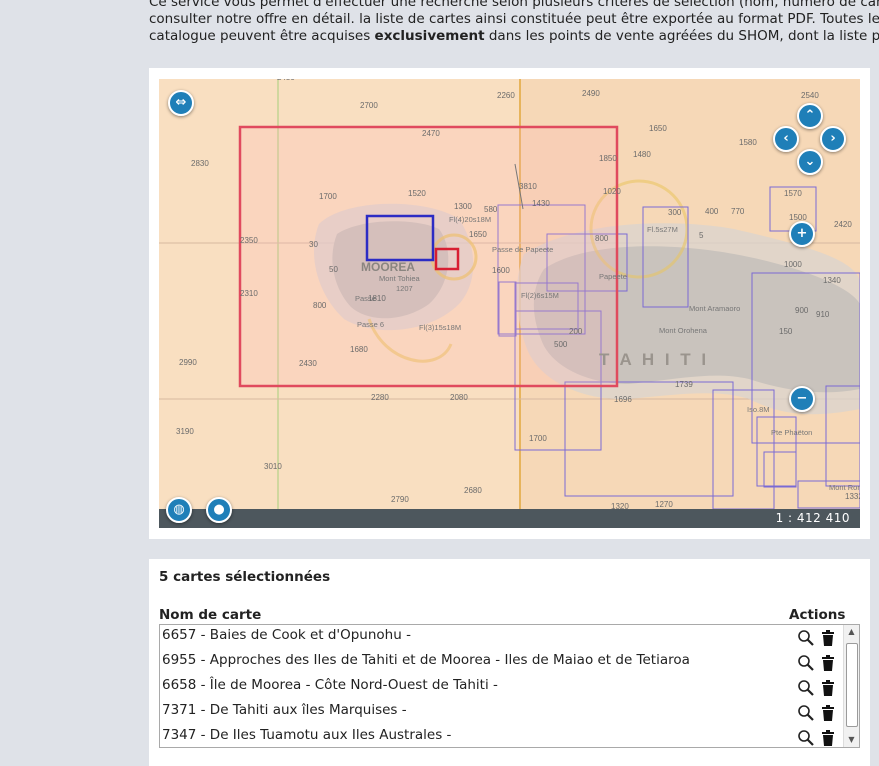  I want to click on label-mont-ron: Mont Ron, so click(844, 487).